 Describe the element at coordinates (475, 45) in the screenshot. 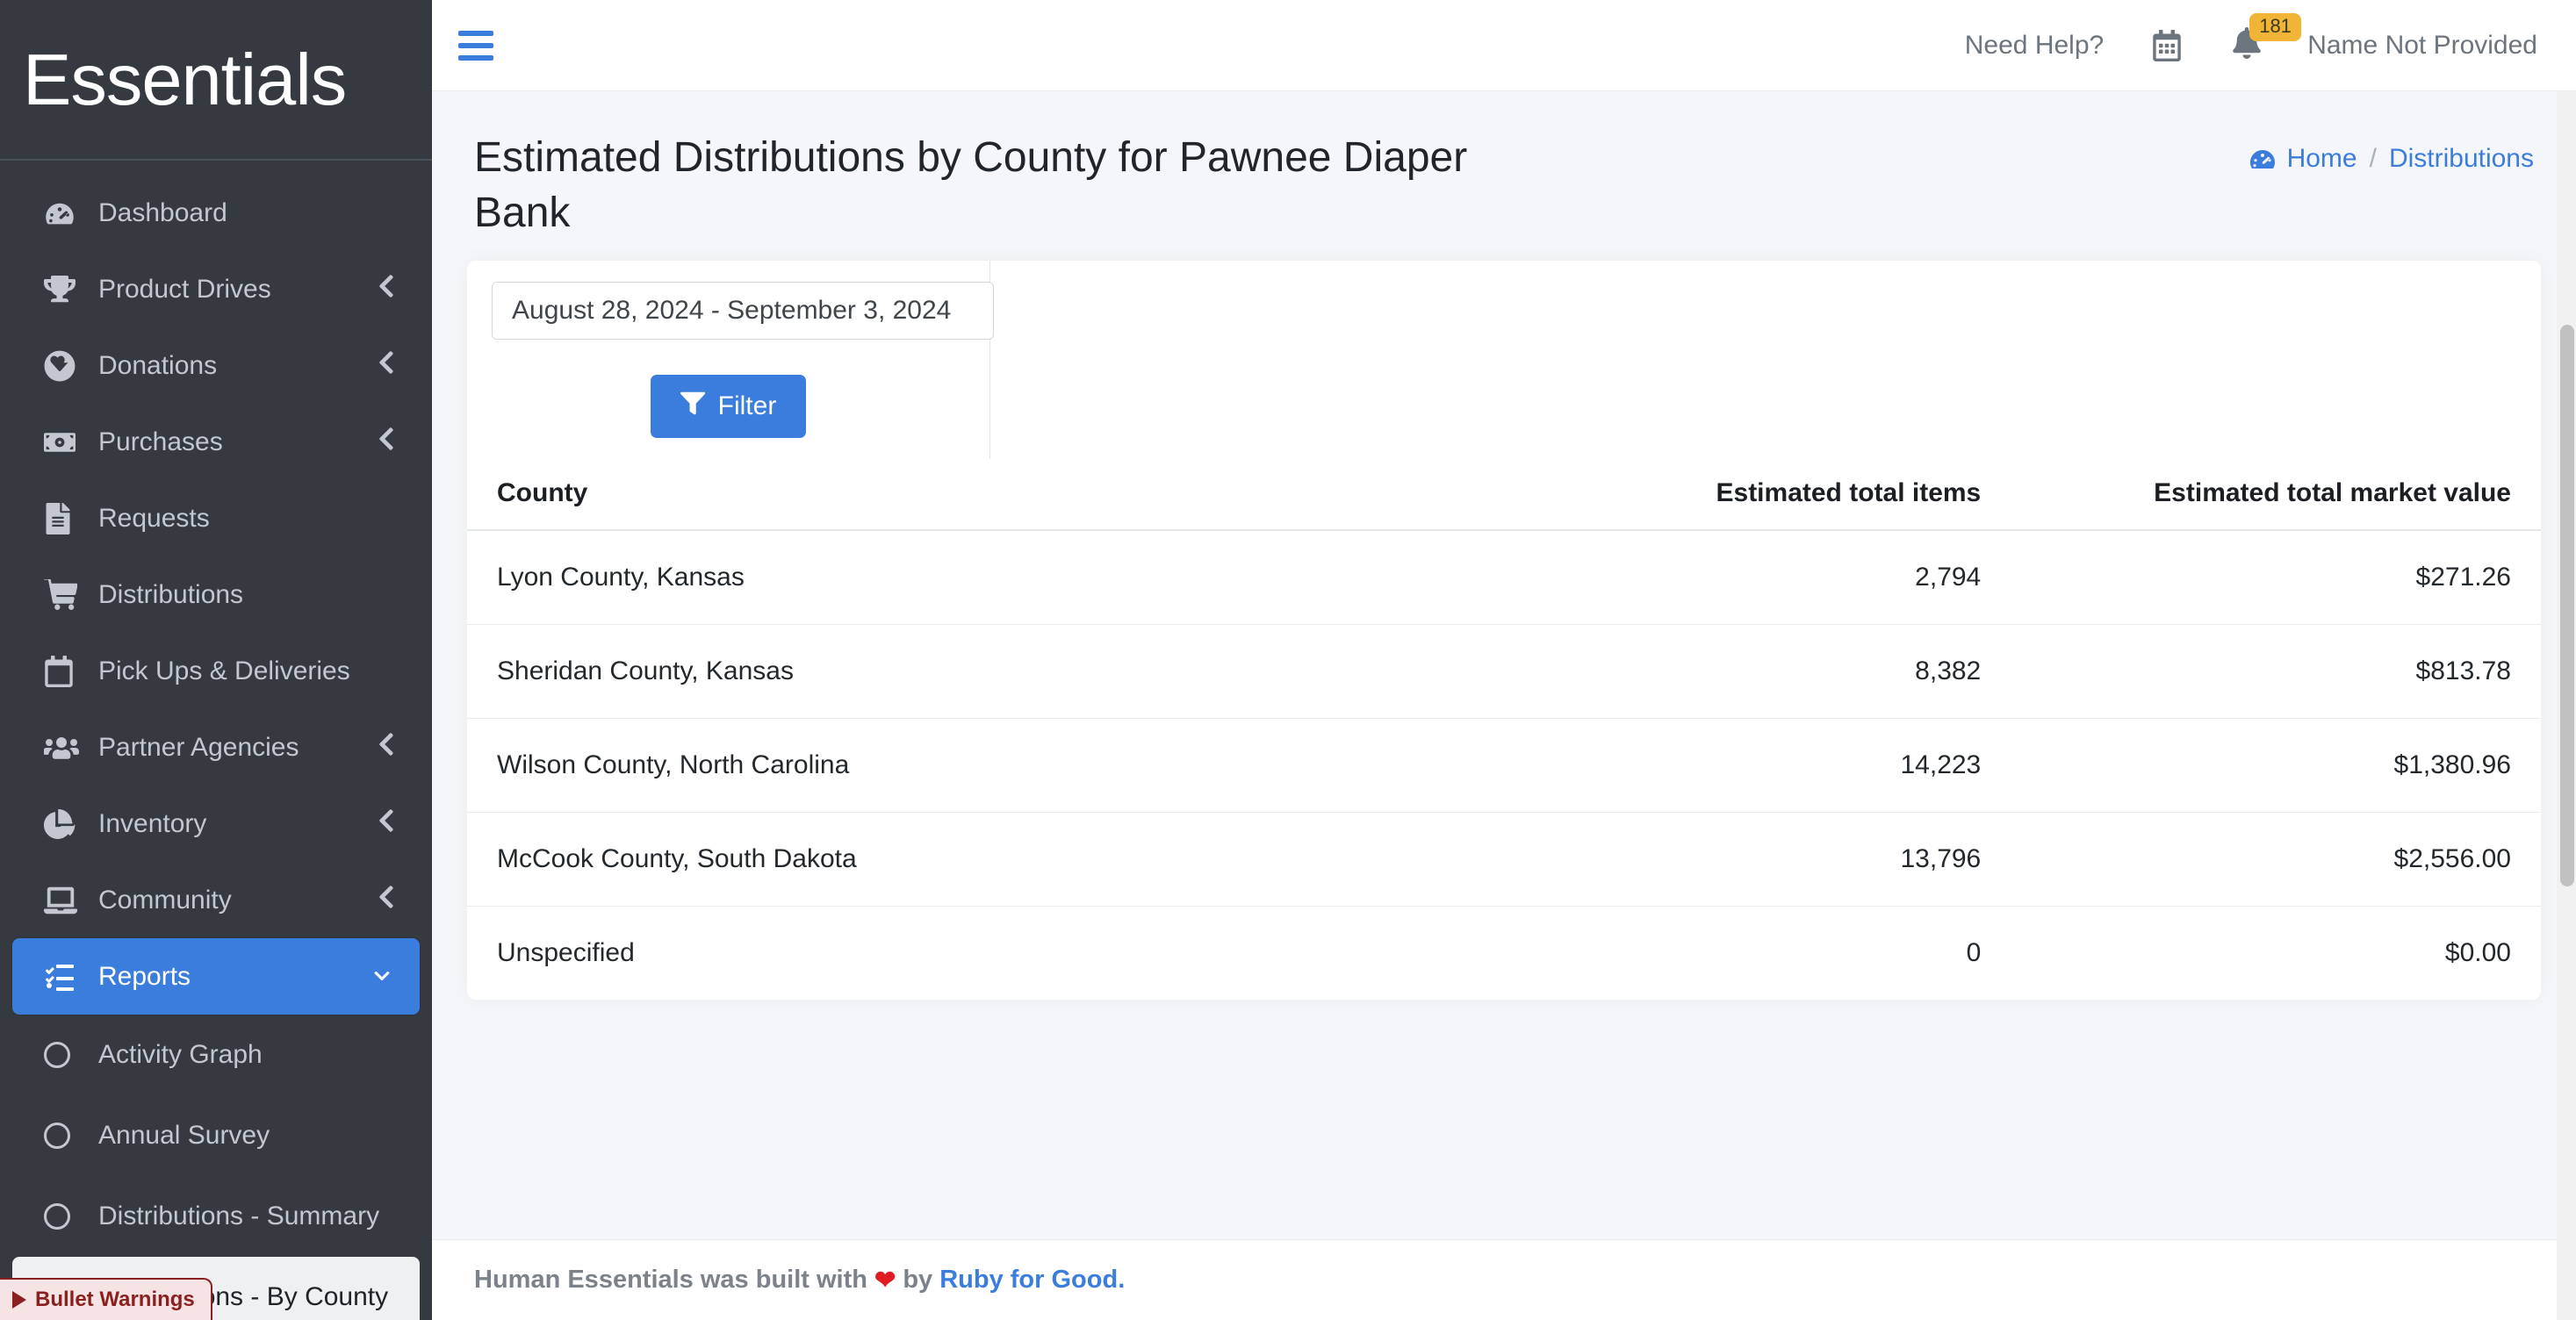

I see `hamburger-menu-icon` at that location.